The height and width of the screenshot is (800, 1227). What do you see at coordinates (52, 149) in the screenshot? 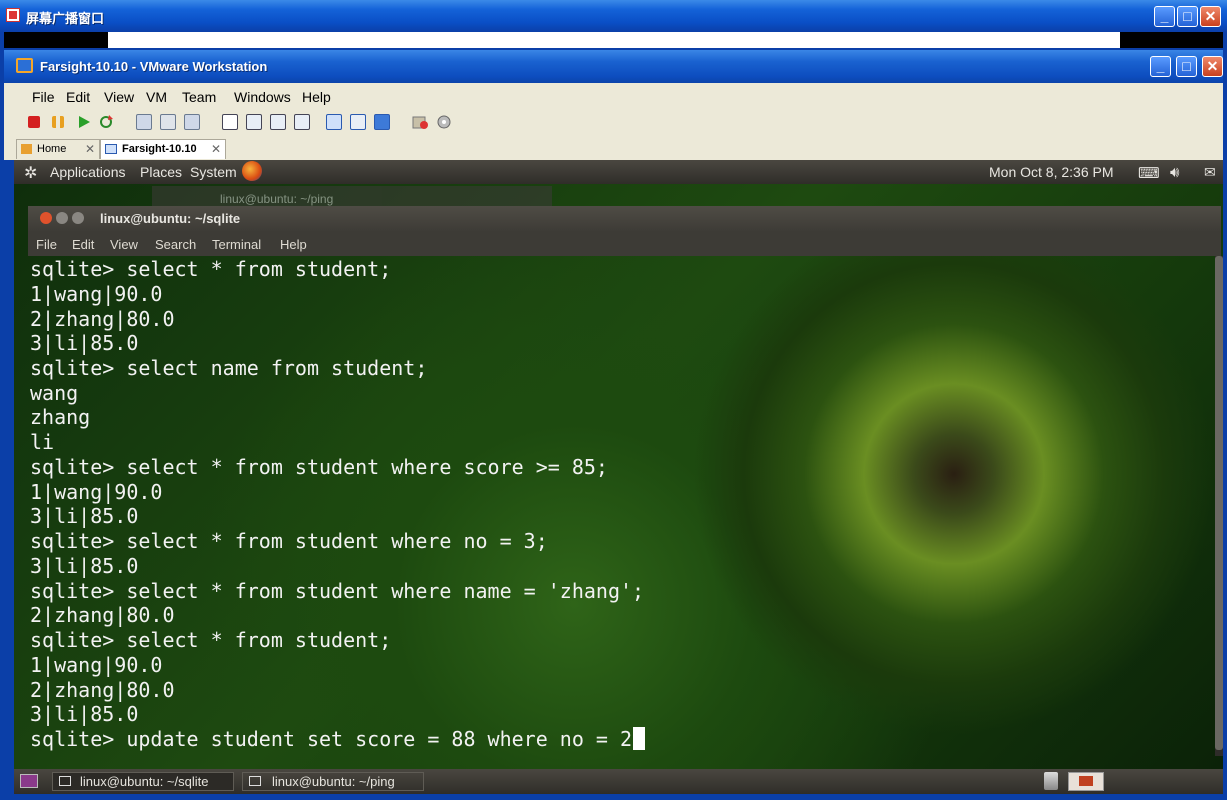
I see `tab-home-label: Home` at bounding box center [52, 149].